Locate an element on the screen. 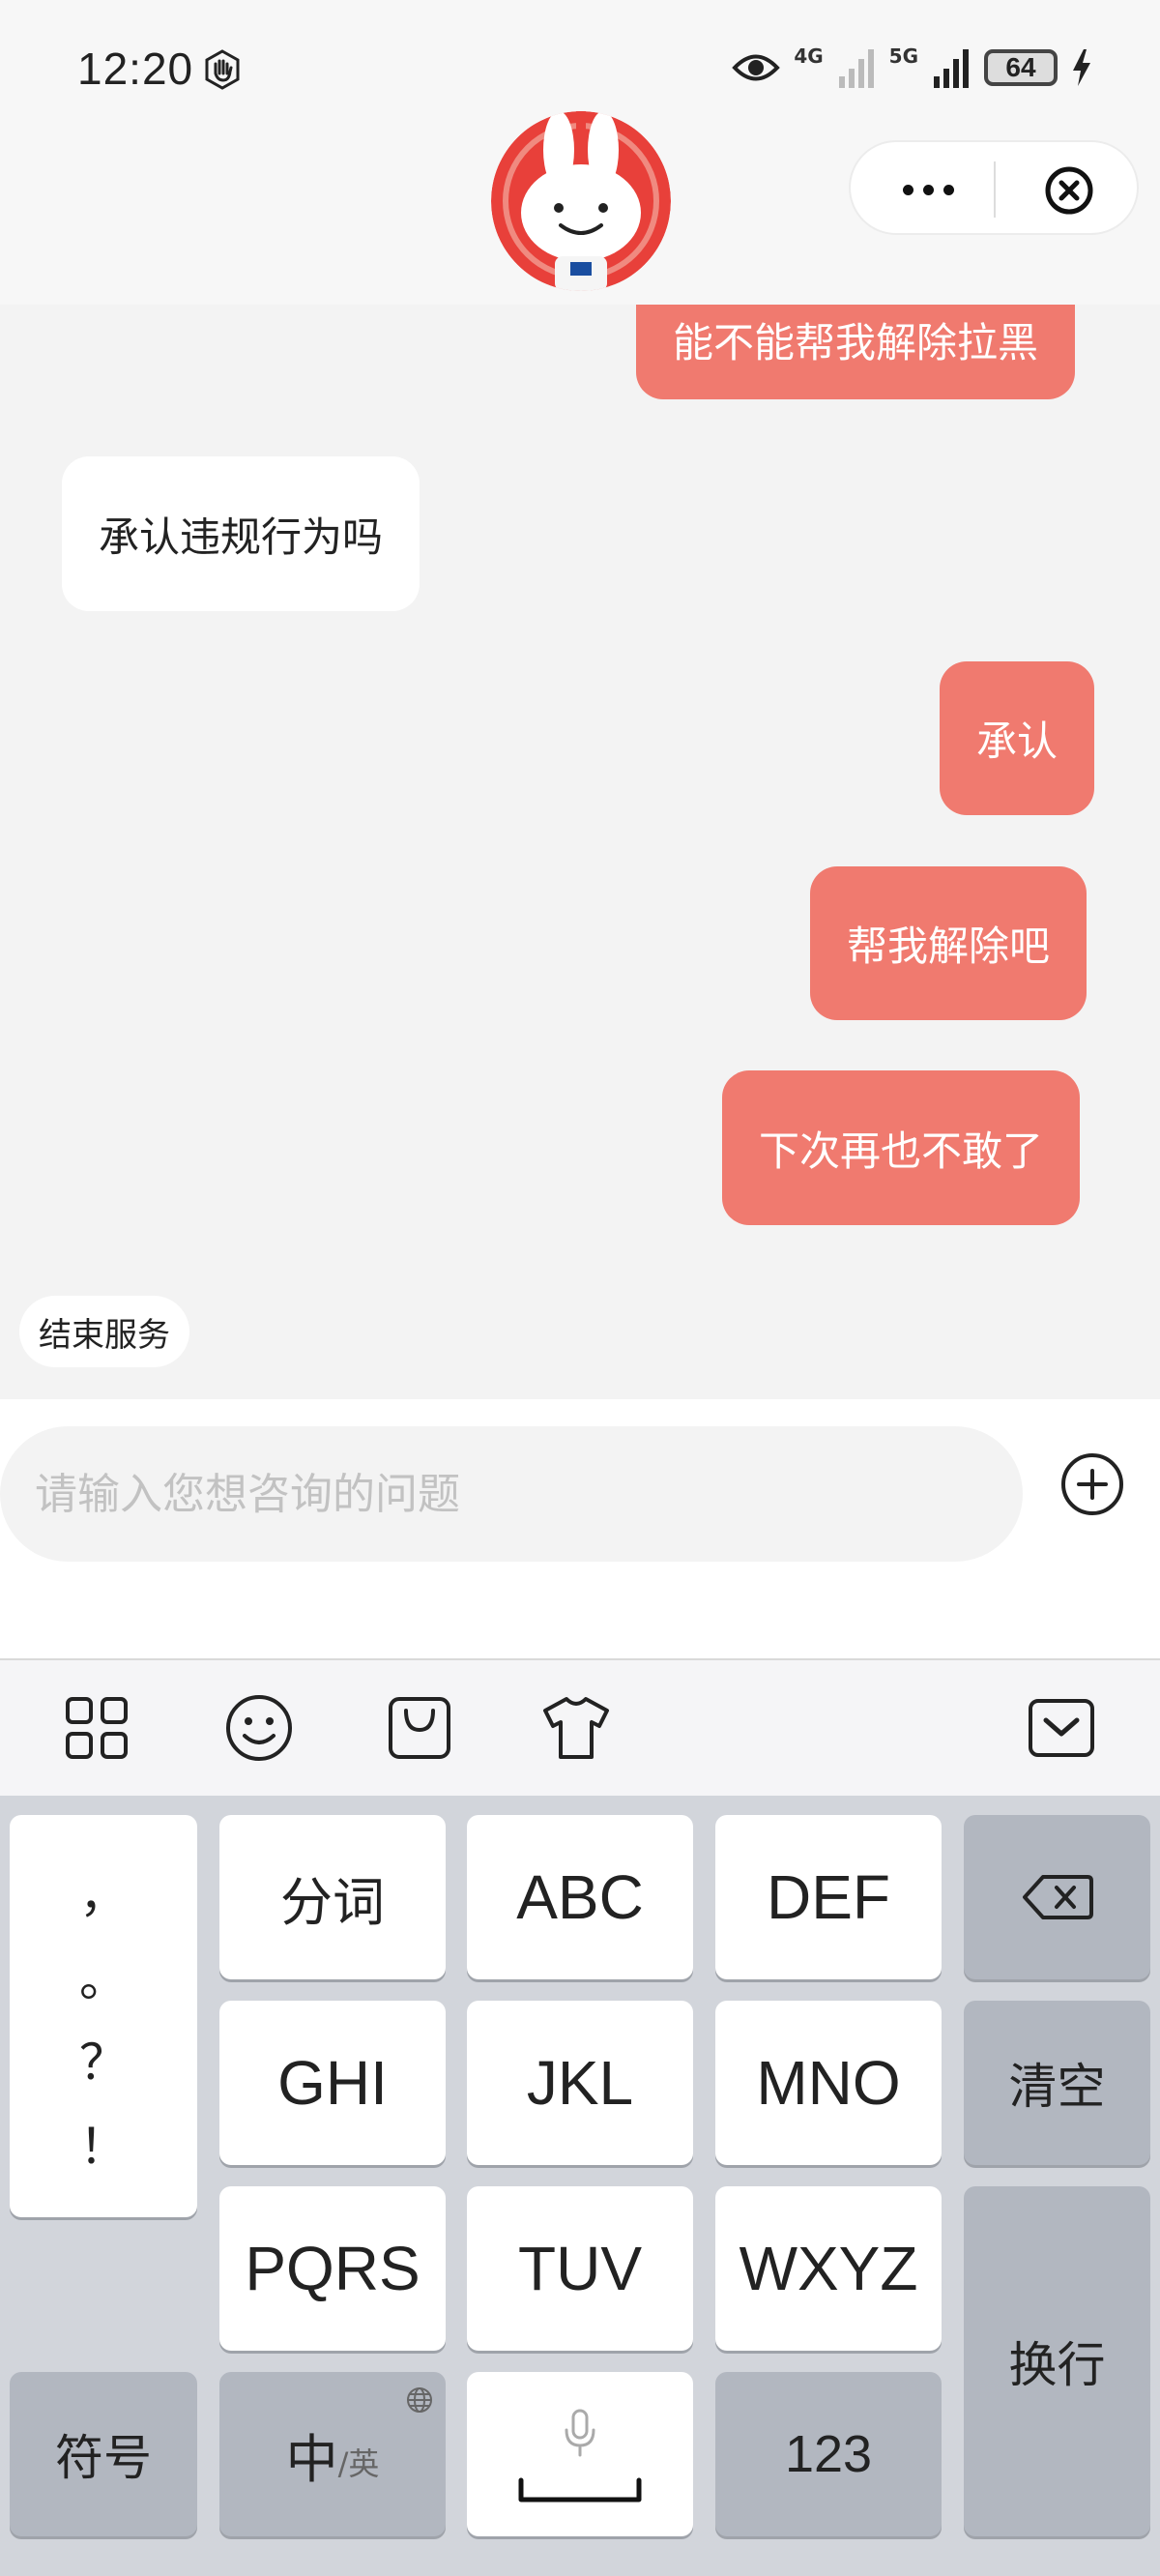 This screenshot has height=2576, width=1160. backspace-key is located at coordinates (1057, 1897).